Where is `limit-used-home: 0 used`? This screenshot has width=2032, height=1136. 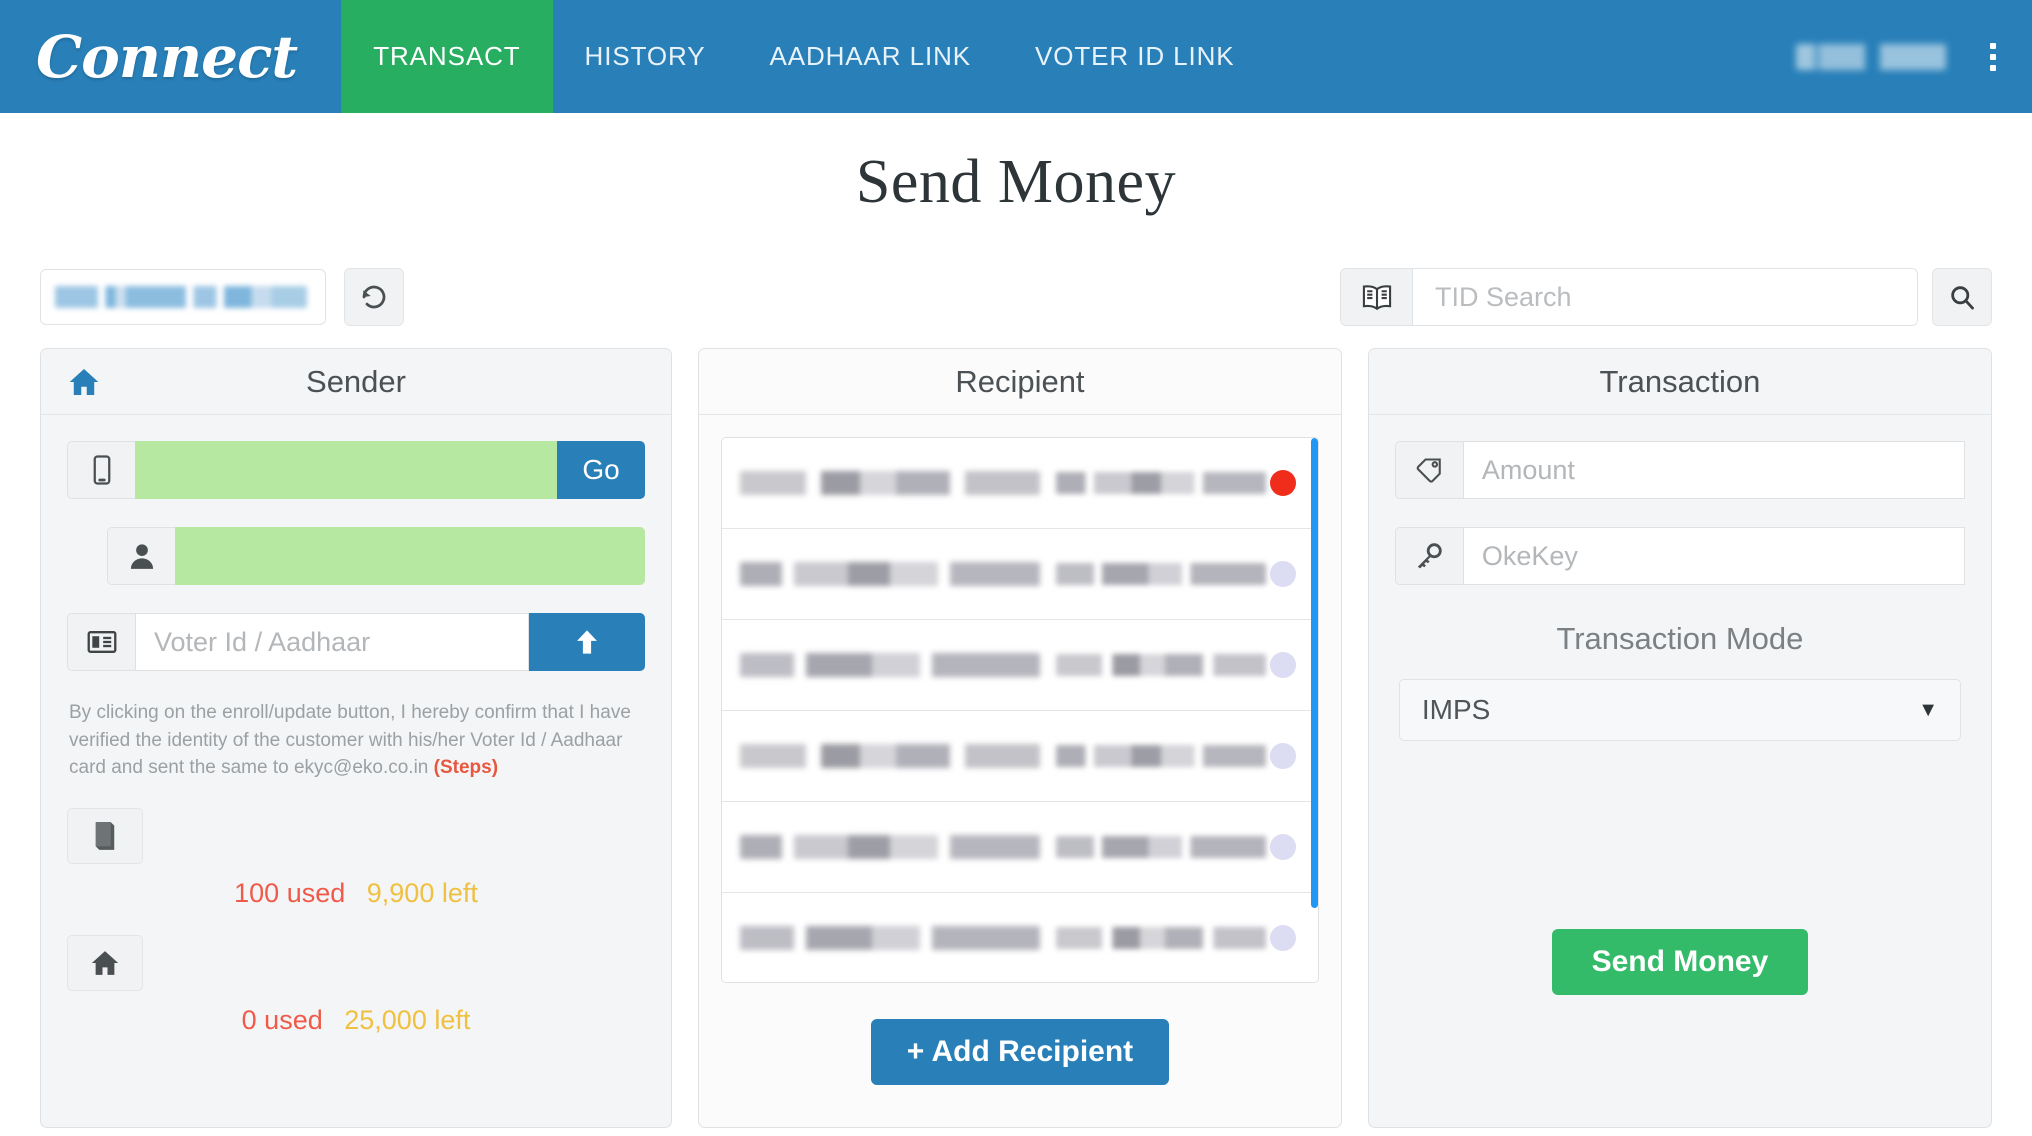 limit-used-home: 0 used is located at coordinates (282, 1019).